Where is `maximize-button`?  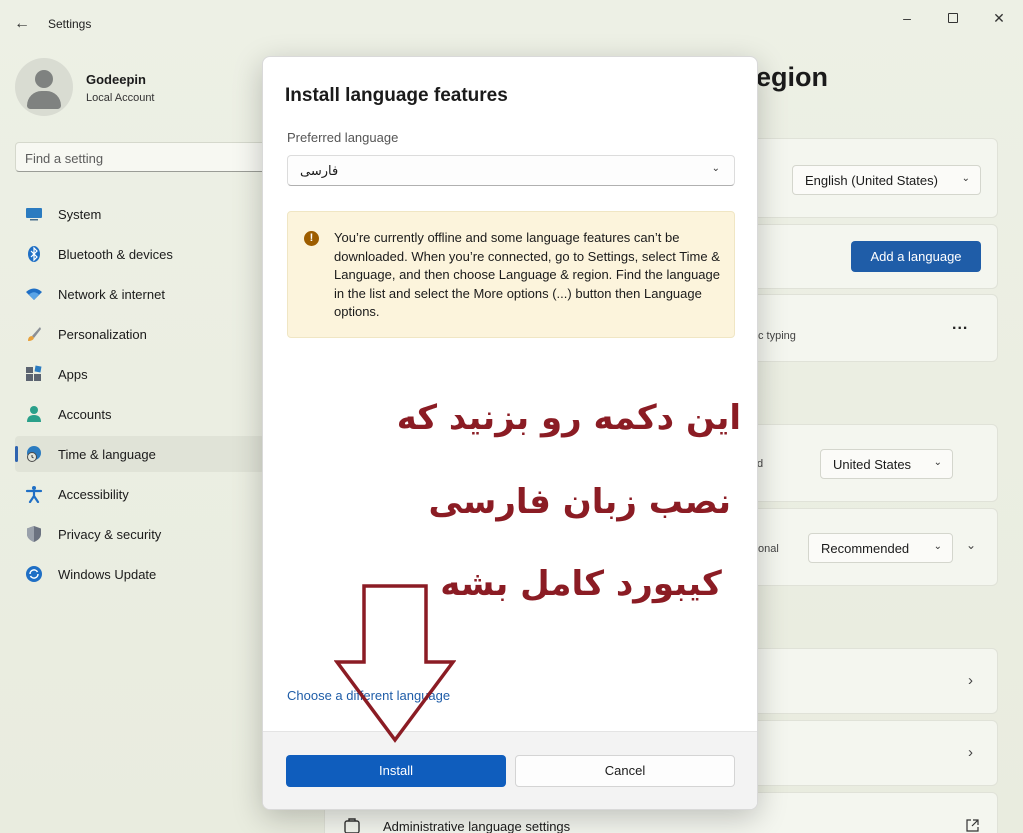
maximize-button is located at coordinates (953, 18).